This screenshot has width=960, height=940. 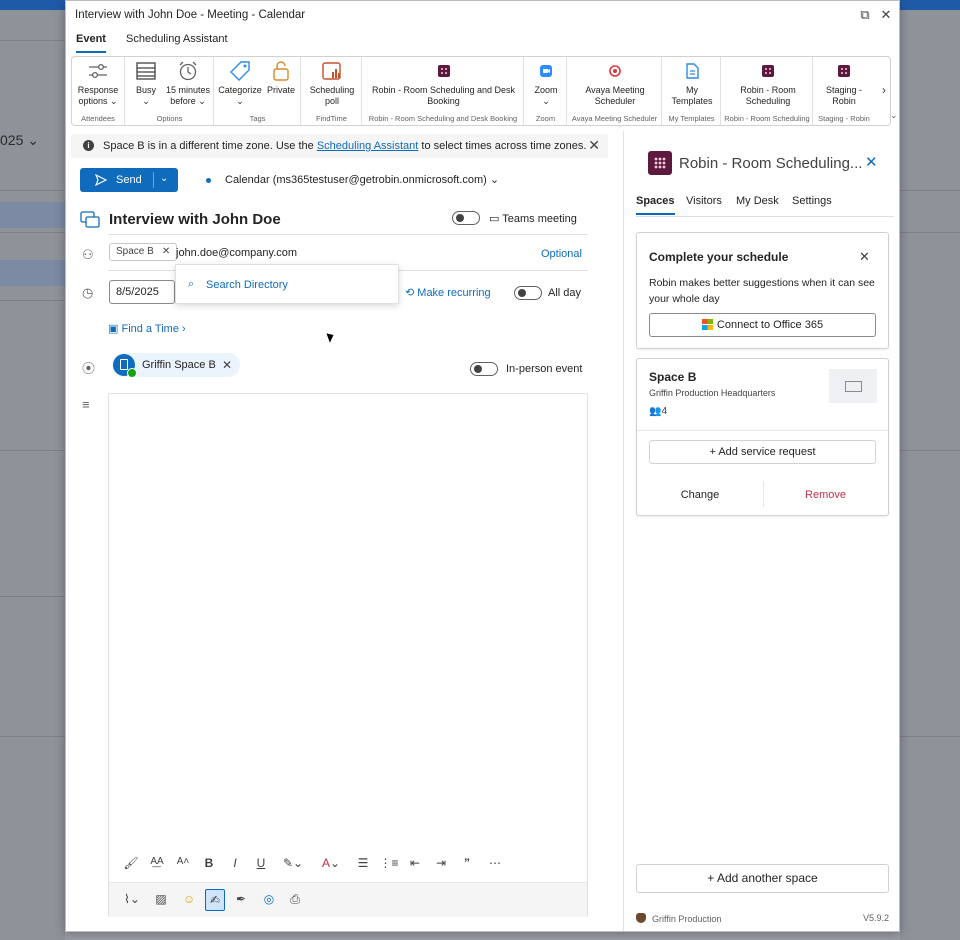 What do you see at coordinates (389, 863) in the screenshot?
I see `numbering-icon: ⋮≡` at bounding box center [389, 863].